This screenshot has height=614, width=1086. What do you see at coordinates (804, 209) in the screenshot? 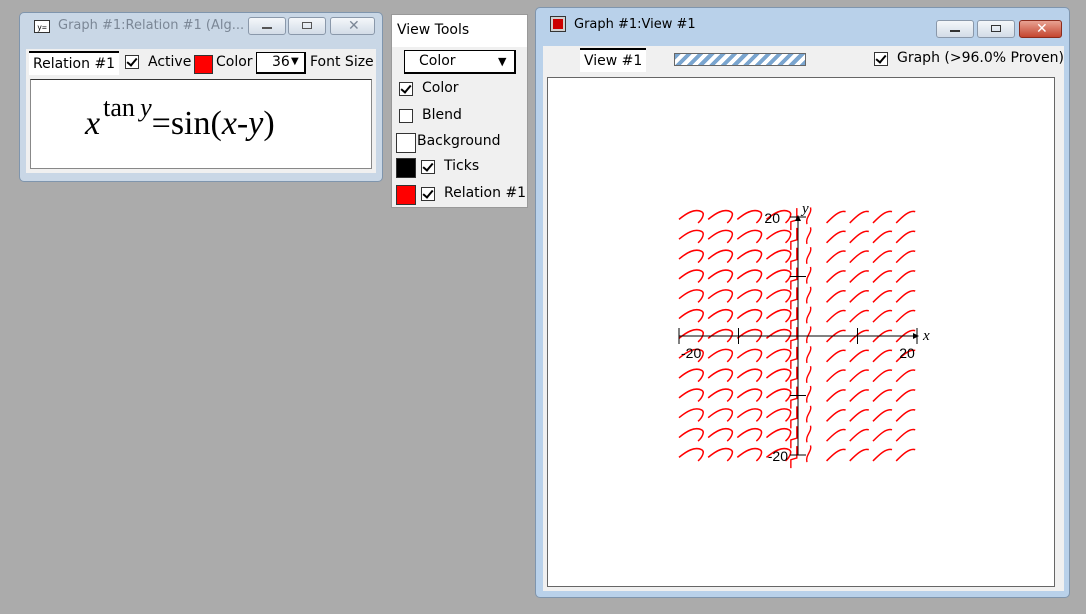
I see `y-axis-label: y` at bounding box center [804, 209].